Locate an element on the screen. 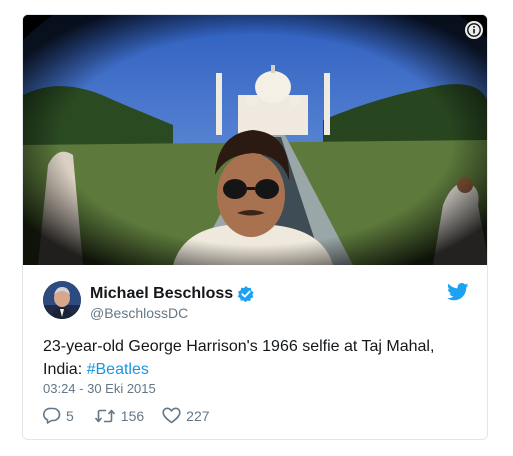  info-icon is located at coordinates (474, 30).